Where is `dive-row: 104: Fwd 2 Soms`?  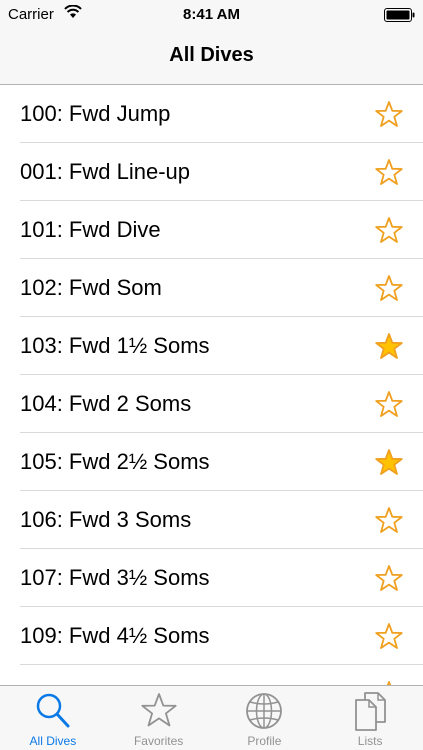
dive-row: 104: Fwd 2 Soms is located at coordinates (211, 404).